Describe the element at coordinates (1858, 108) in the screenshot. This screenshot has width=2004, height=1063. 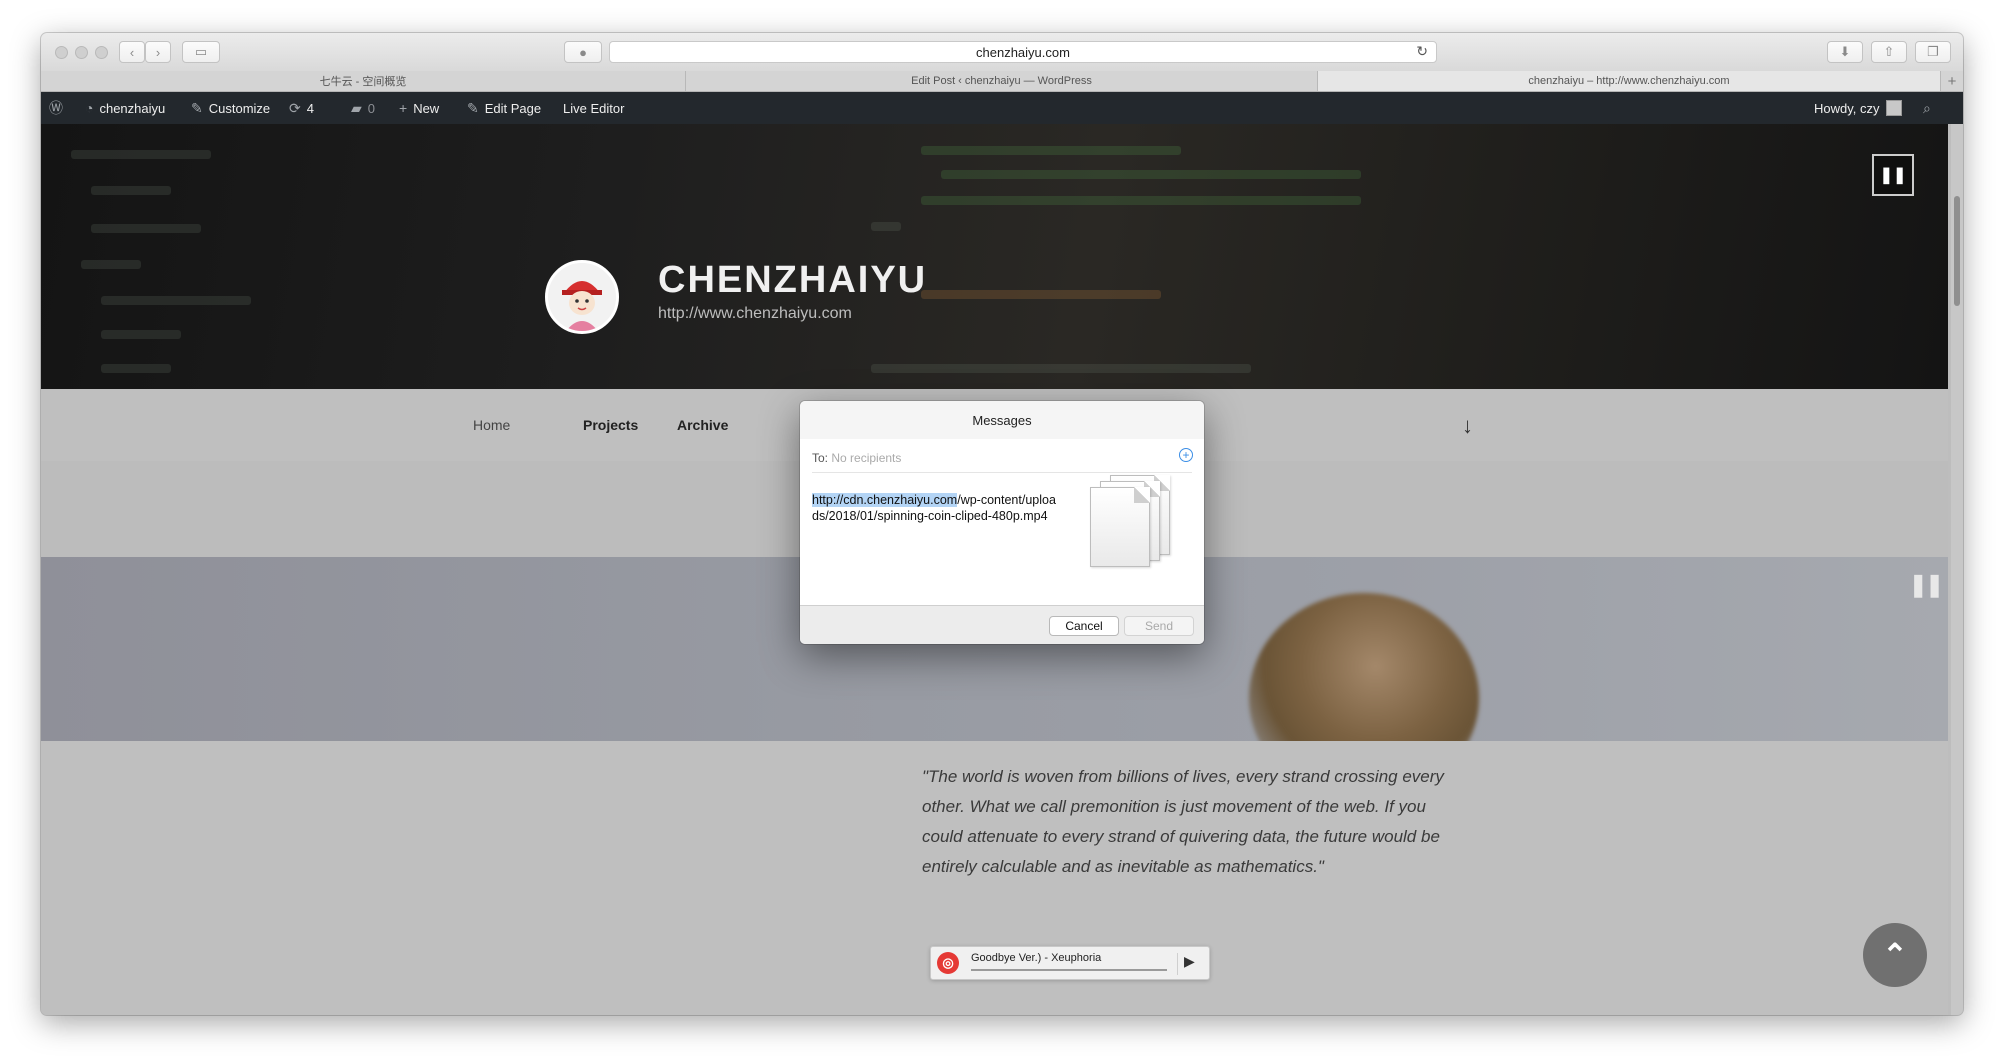
I see `my-account-menu: Howdy, czy` at that location.